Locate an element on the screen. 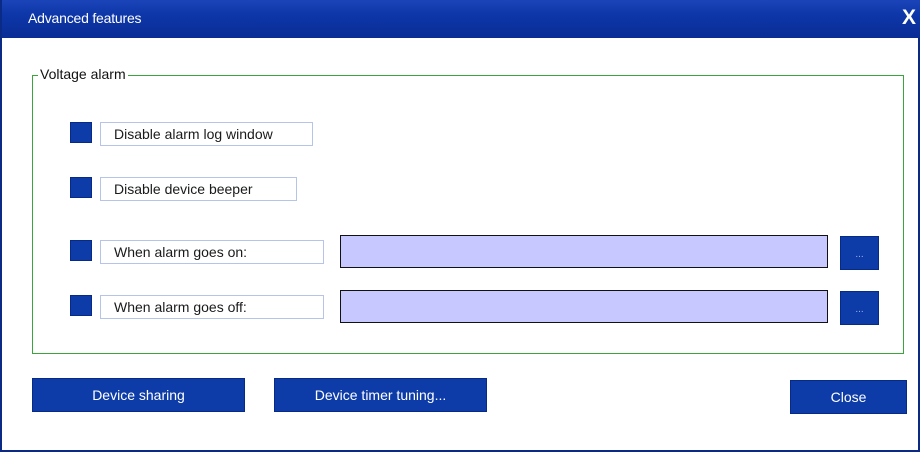 The image size is (920, 452). alarm-on-label: When alarm goes on: is located at coordinates (212, 252).